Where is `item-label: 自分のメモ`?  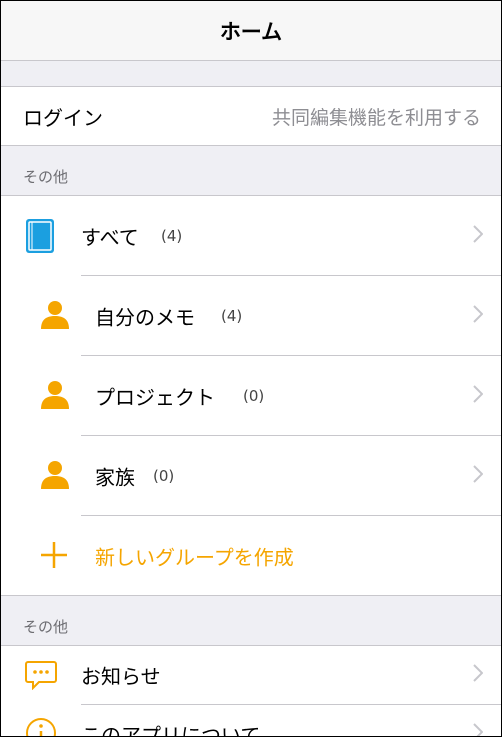 item-label: 自分のメモ is located at coordinates (145, 317).